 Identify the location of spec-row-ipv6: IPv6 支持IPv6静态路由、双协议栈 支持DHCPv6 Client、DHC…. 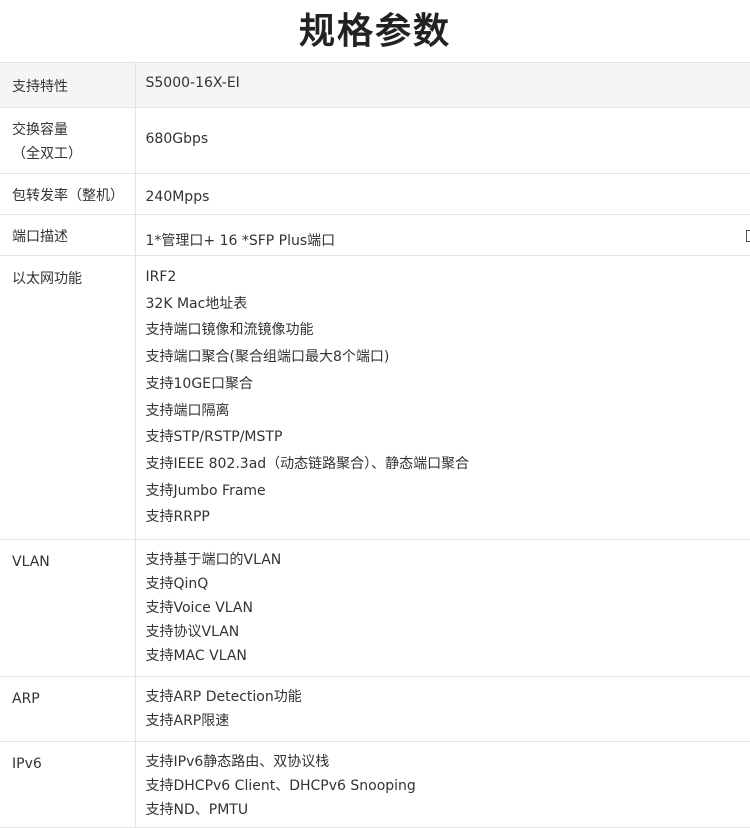
(375, 785).